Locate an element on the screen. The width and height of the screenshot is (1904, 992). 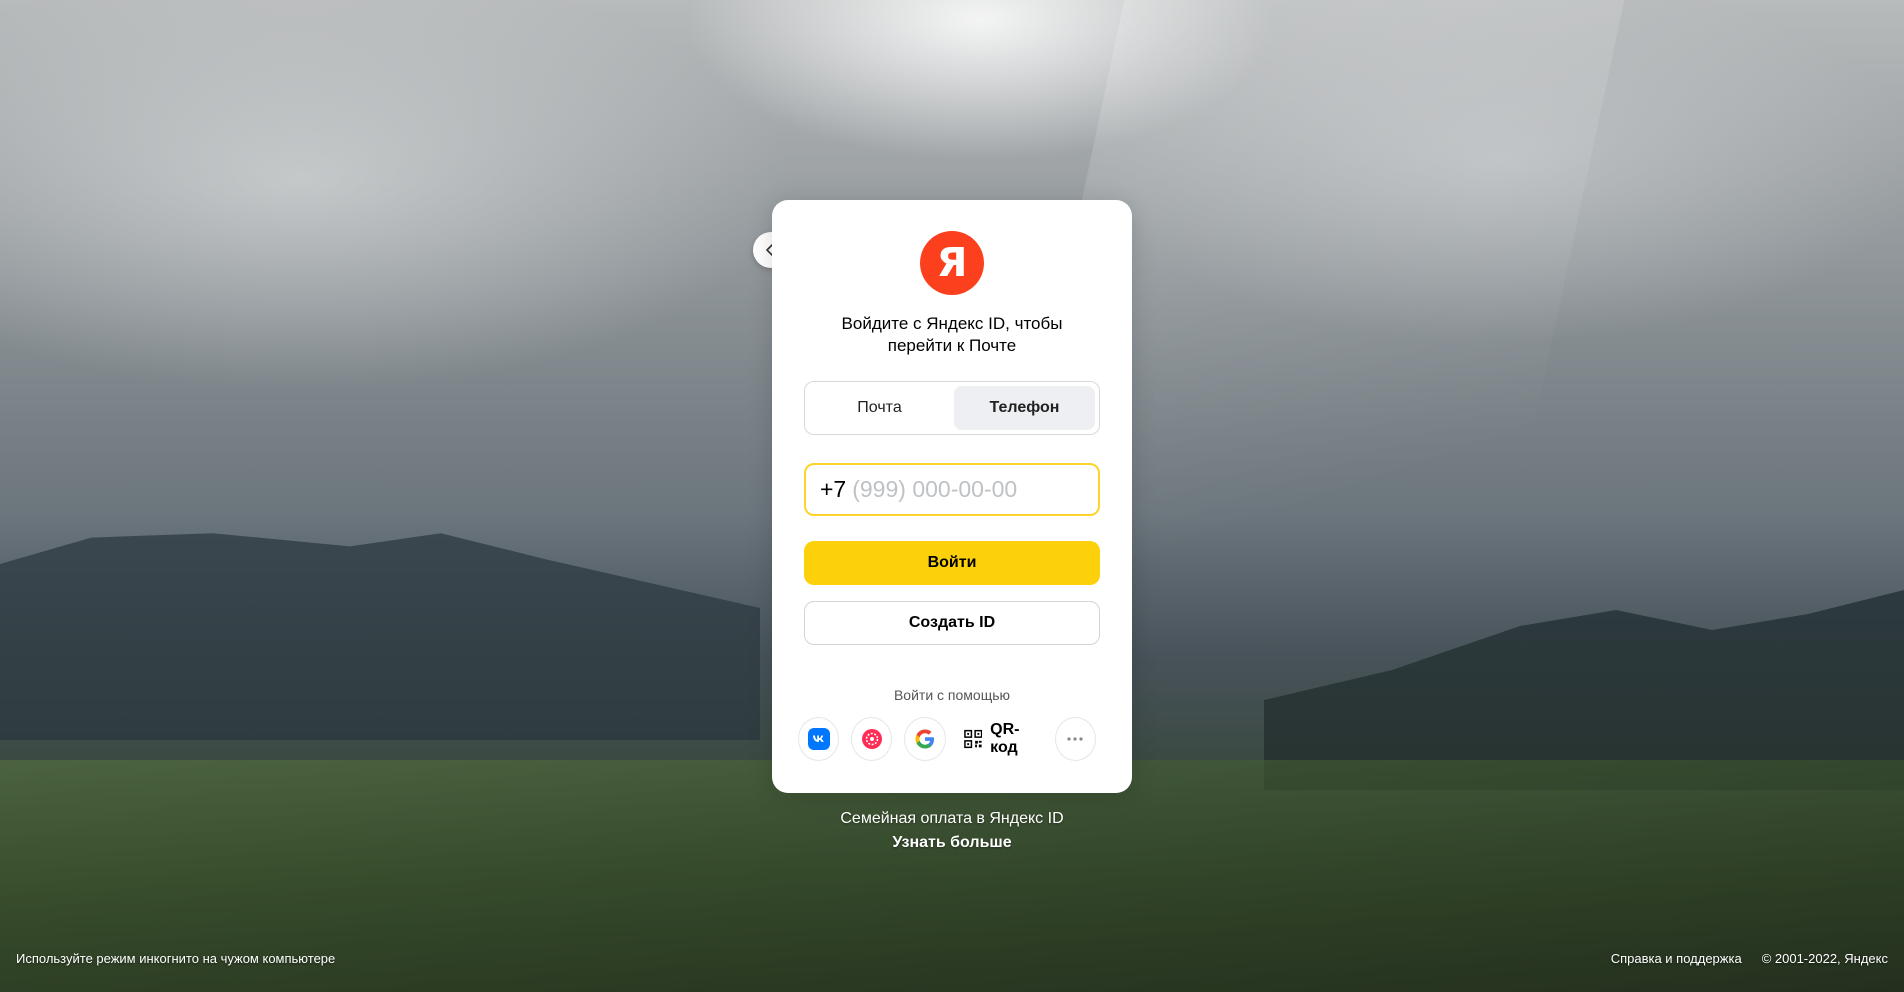
copyright-link: © 2001-2022, Яндекс is located at coordinates (1825, 958).